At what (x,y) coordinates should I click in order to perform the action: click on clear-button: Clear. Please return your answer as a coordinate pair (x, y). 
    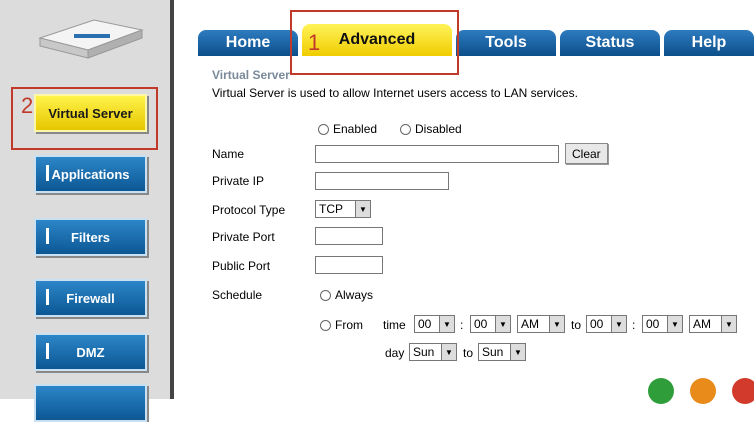
    Looking at the image, I should click on (586, 153).